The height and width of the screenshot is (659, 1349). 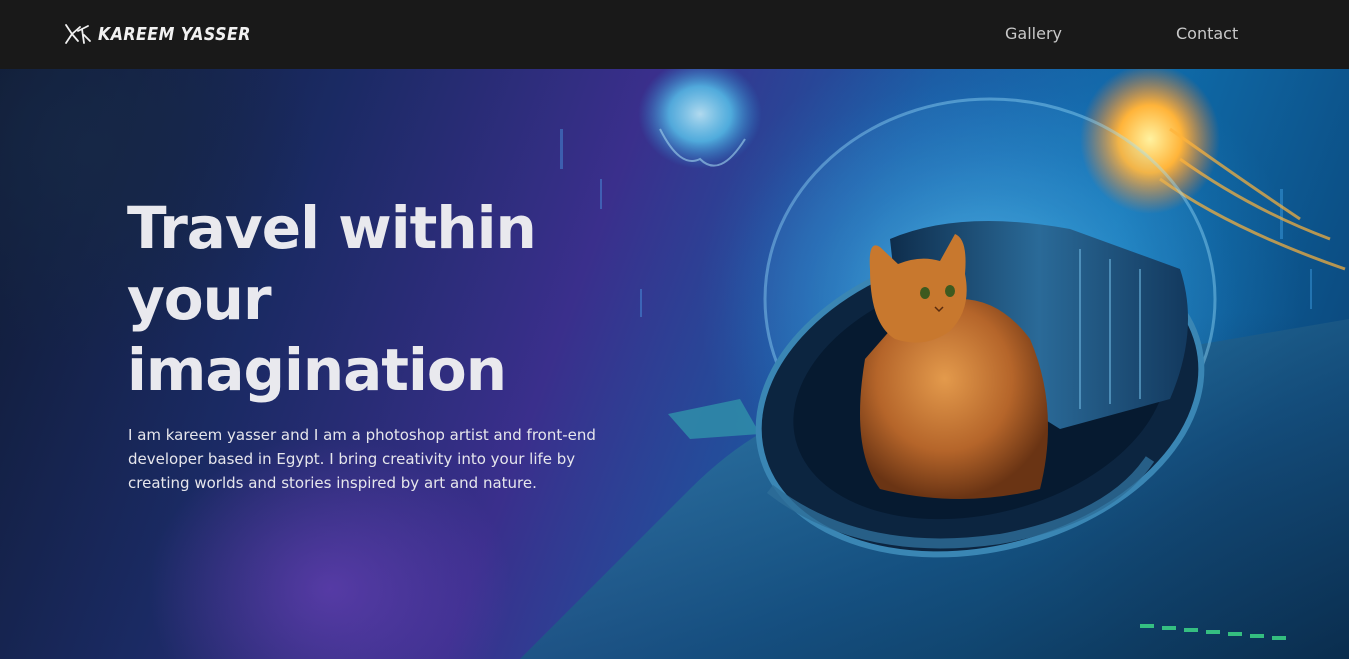 What do you see at coordinates (78, 34) in the screenshot?
I see `ky-monogram-icon` at bounding box center [78, 34].